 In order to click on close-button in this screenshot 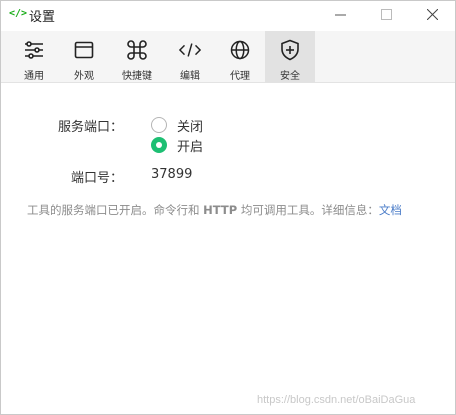, I will do `click(432, 14)`.